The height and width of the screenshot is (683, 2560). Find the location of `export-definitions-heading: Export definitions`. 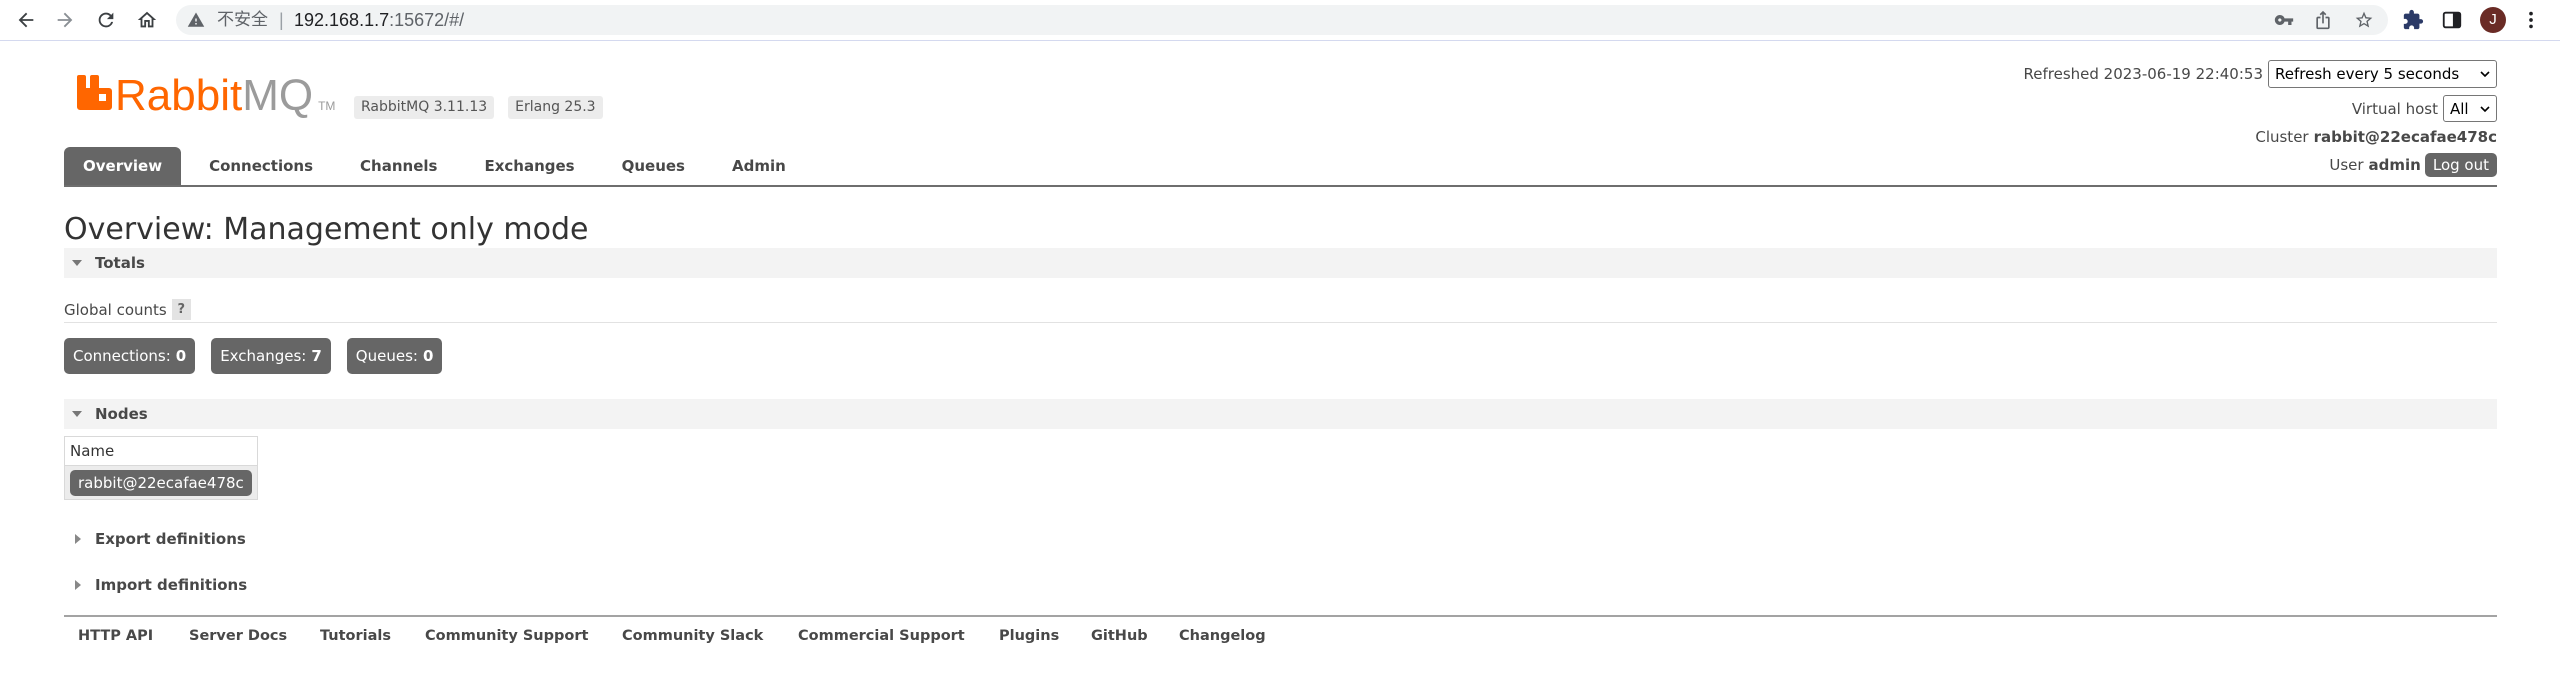

export-definitions-heading: Export definitions is located at coordinates (170, 539).